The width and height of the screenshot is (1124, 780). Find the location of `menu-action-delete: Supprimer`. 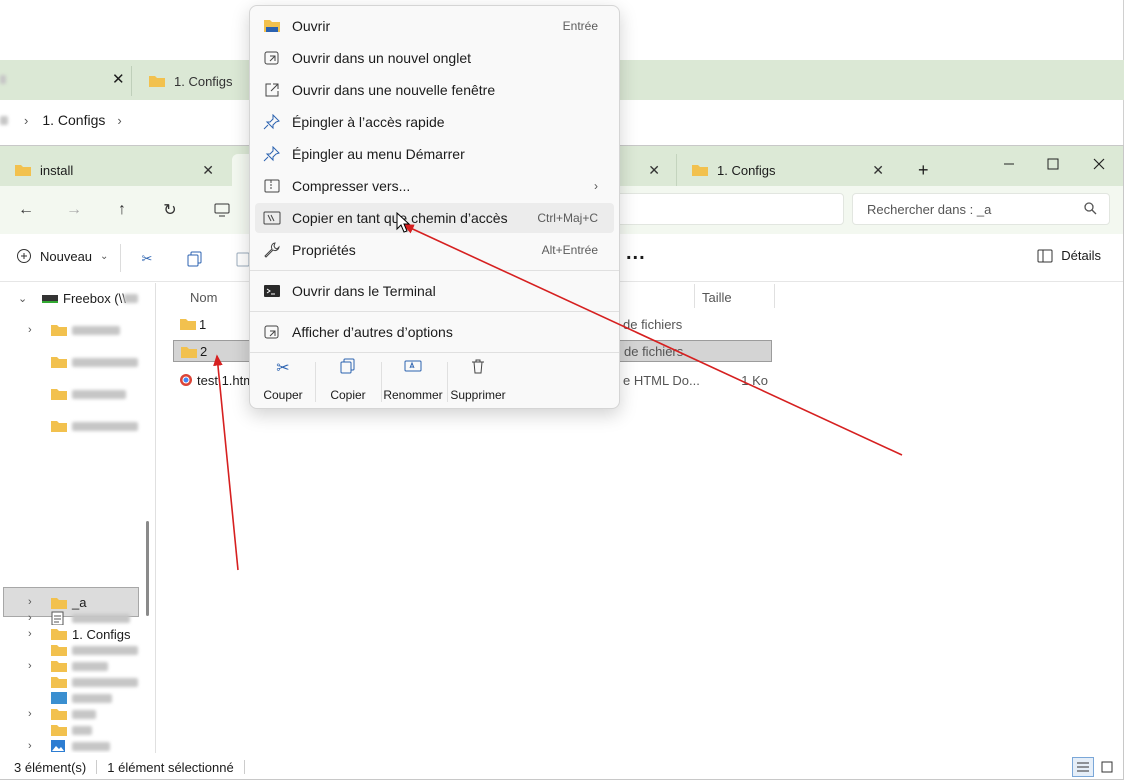

menu-action-delete: Supprimer is located at coordinates (478, 380).